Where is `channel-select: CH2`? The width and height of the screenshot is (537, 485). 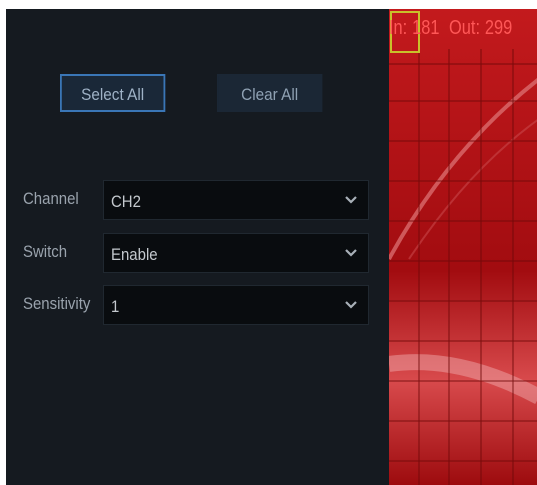 channel-select: CH2 is located at coordinates (236, 200).